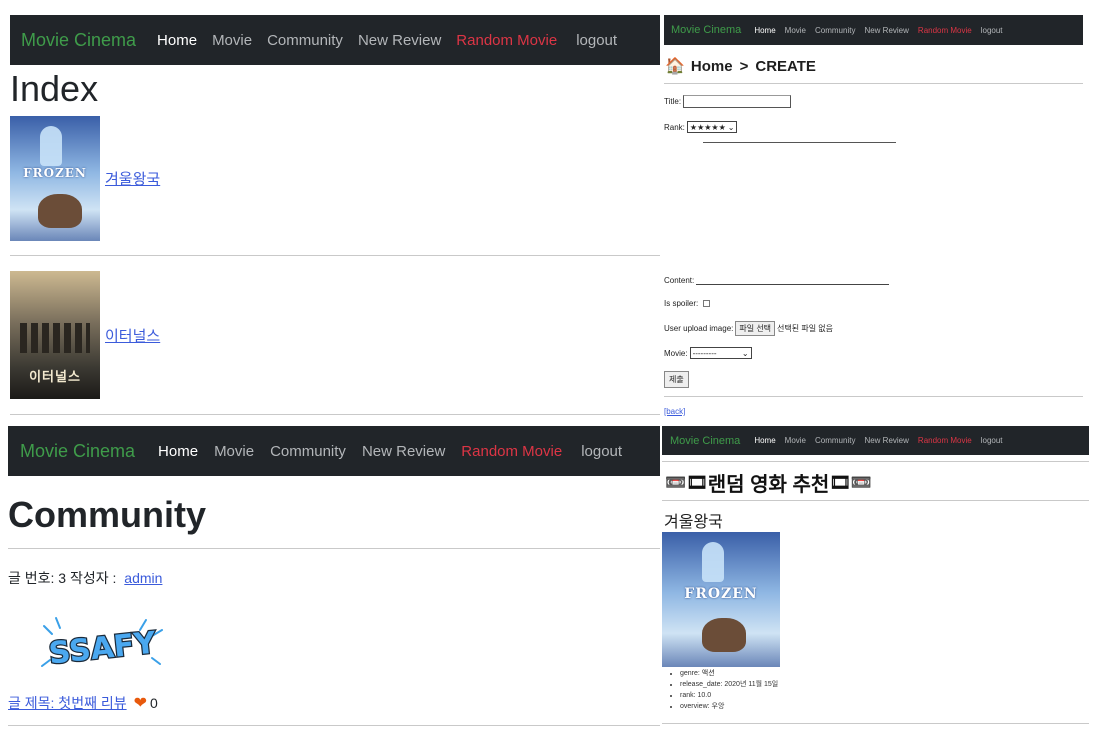  Describe the element at coordinates (132, 335) in the screenshot. I see `movie-link: 이터널스` at that location.